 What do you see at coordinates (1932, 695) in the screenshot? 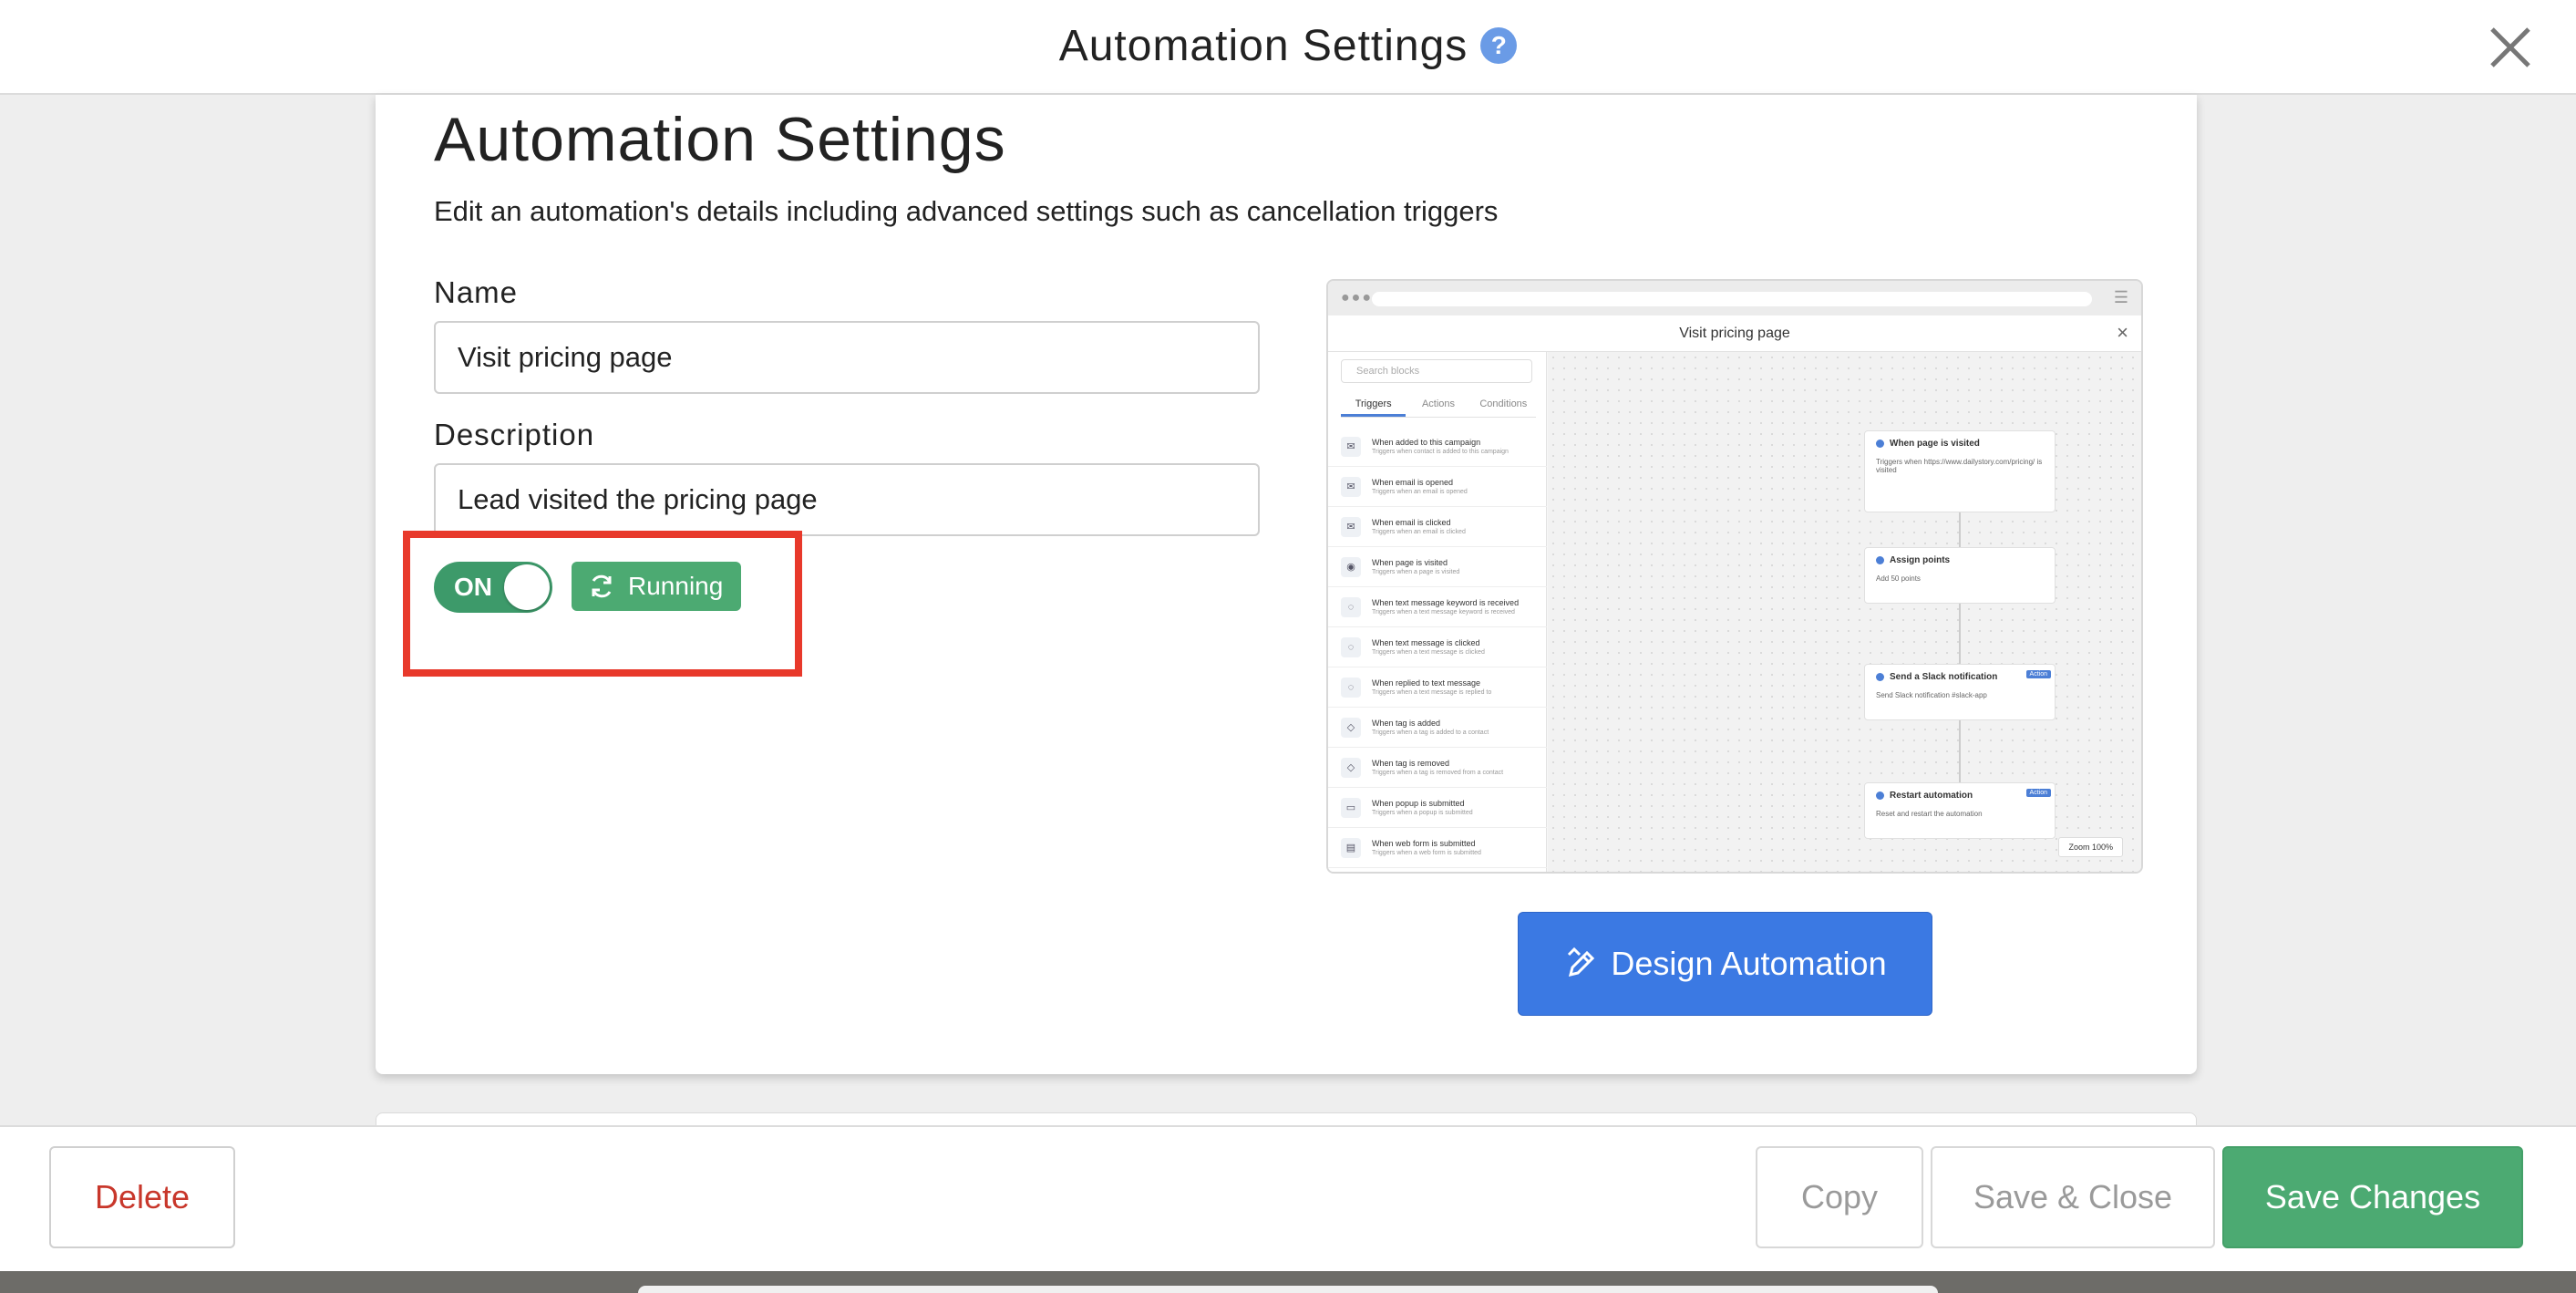
I see `preview-node-body: Send Slack notification #slack-app` at bounding box center [1932, 695].